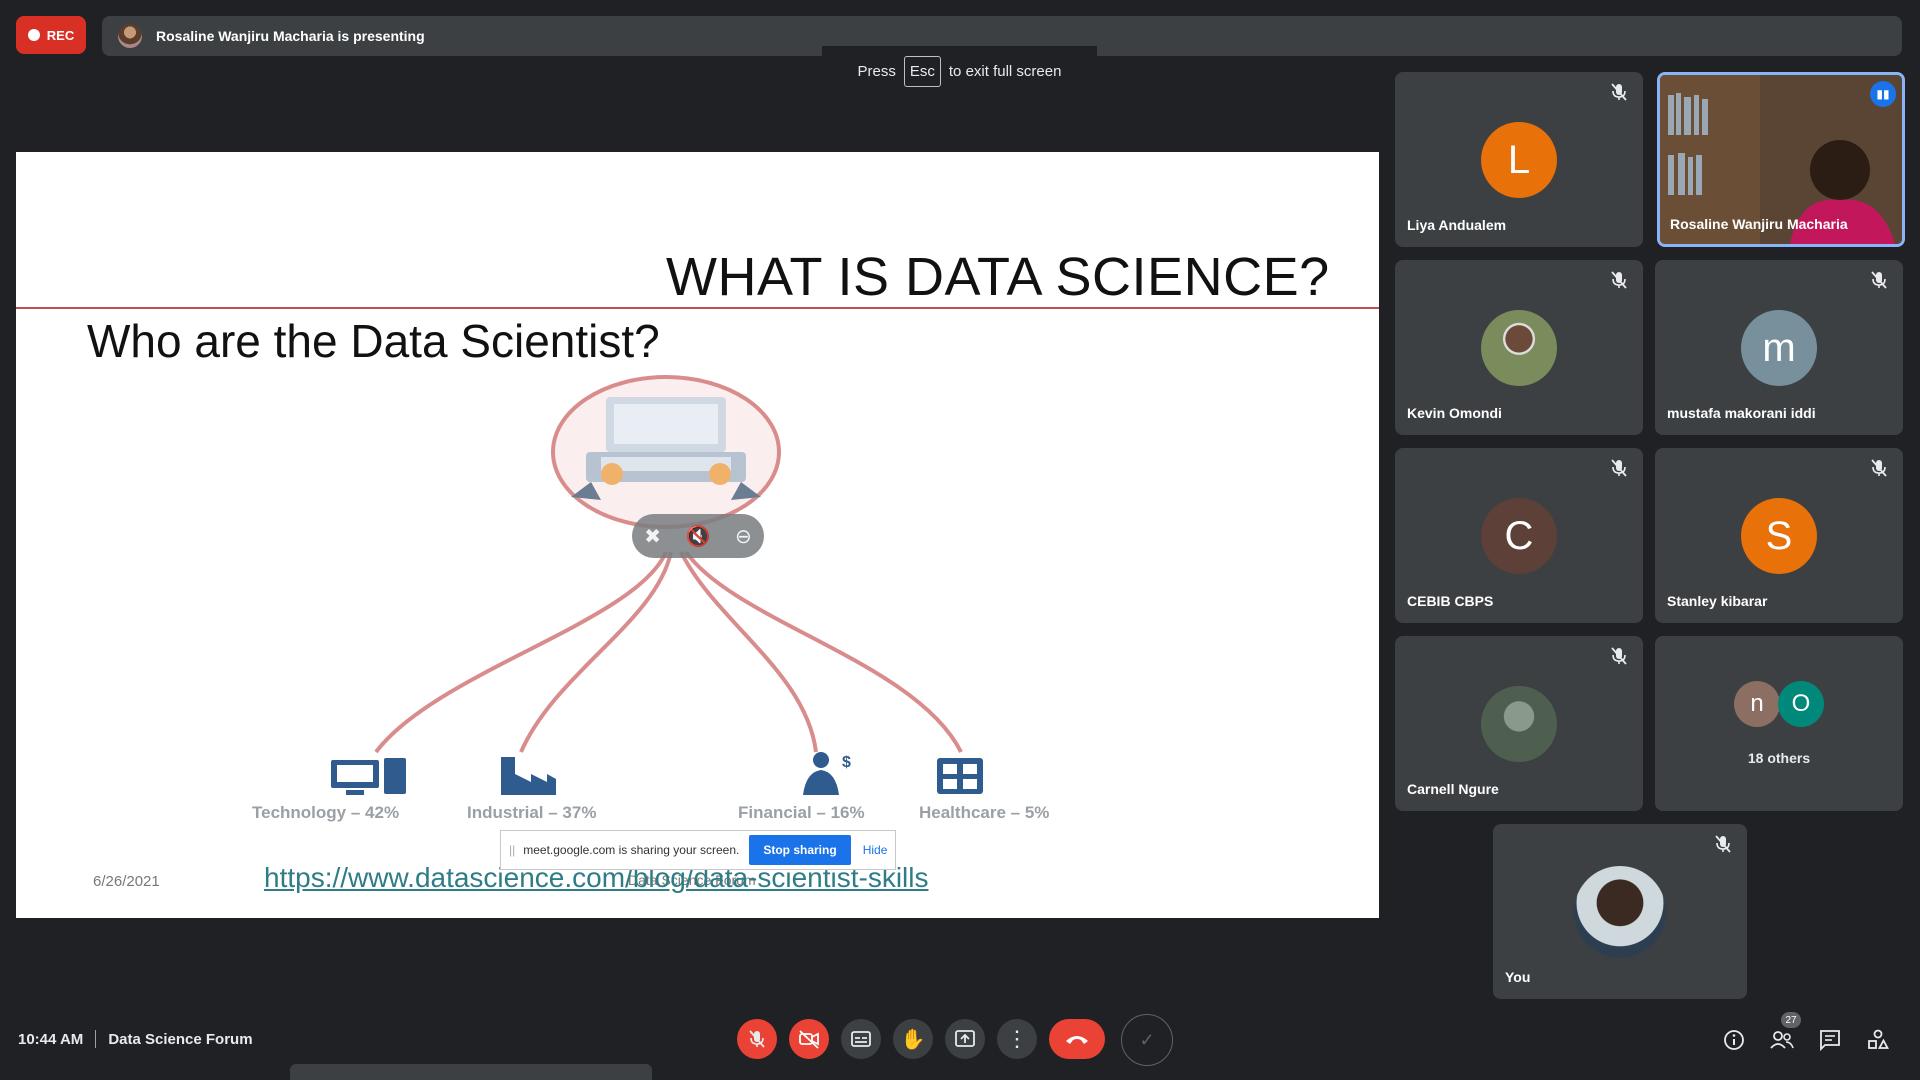 This screenshot has width=1920, height=1080. What do you see at coordinates (368, 776) in the screenshot?
I see `computer-icon` at bounding box center [368, 776].